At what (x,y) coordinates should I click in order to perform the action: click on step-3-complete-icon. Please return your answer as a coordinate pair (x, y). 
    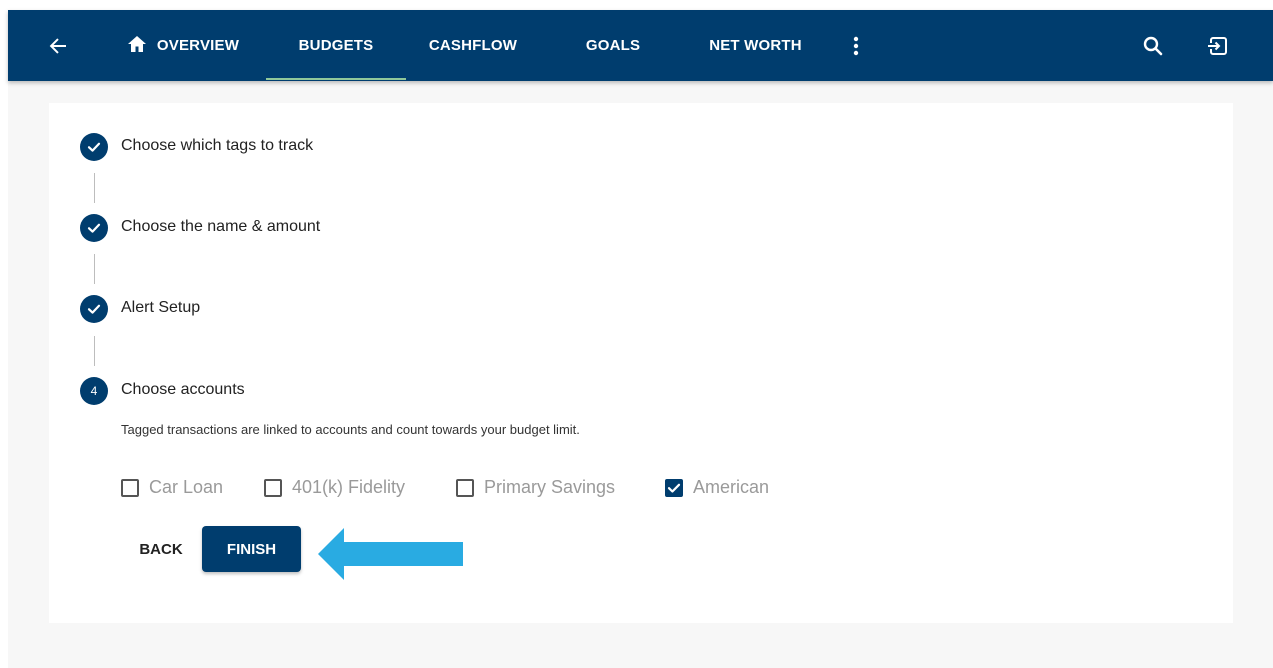
    Looking at the image, I should click on (94, 309).